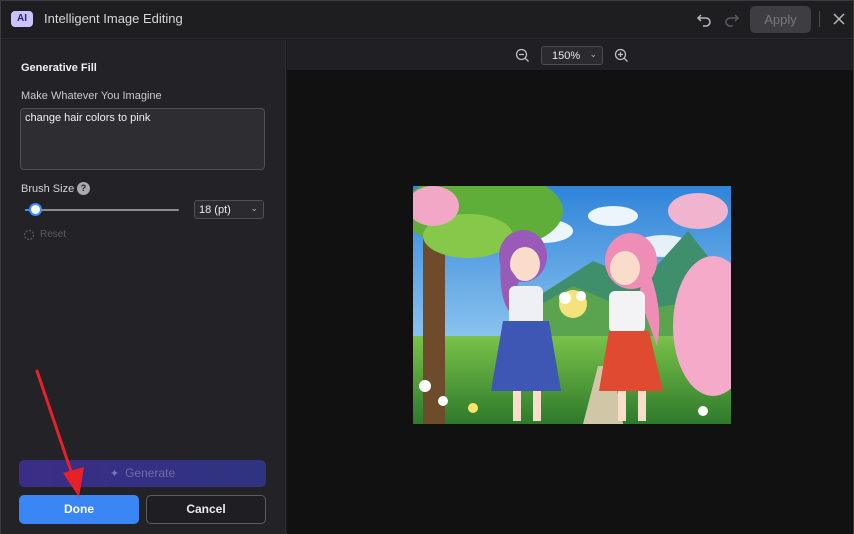  Describe the element at coordinates (206, 509) in the screenshot. I see `cancel-button: Cancel` at that location.